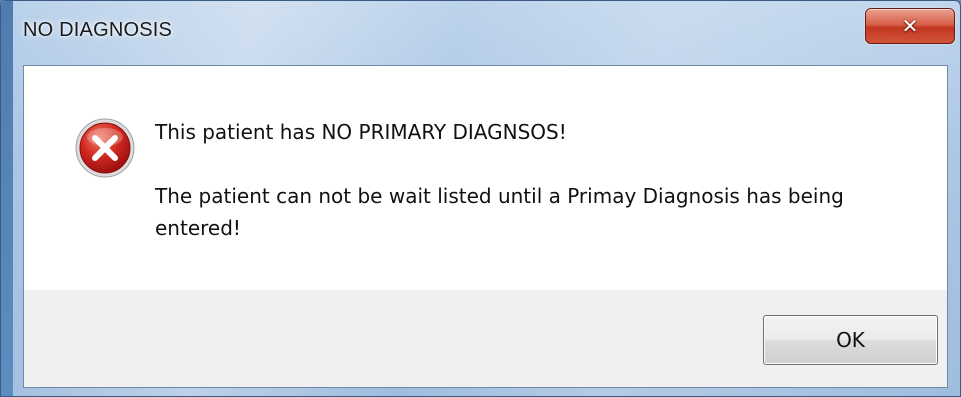  I want to click on close-icon: ✕, so click(910, 26).